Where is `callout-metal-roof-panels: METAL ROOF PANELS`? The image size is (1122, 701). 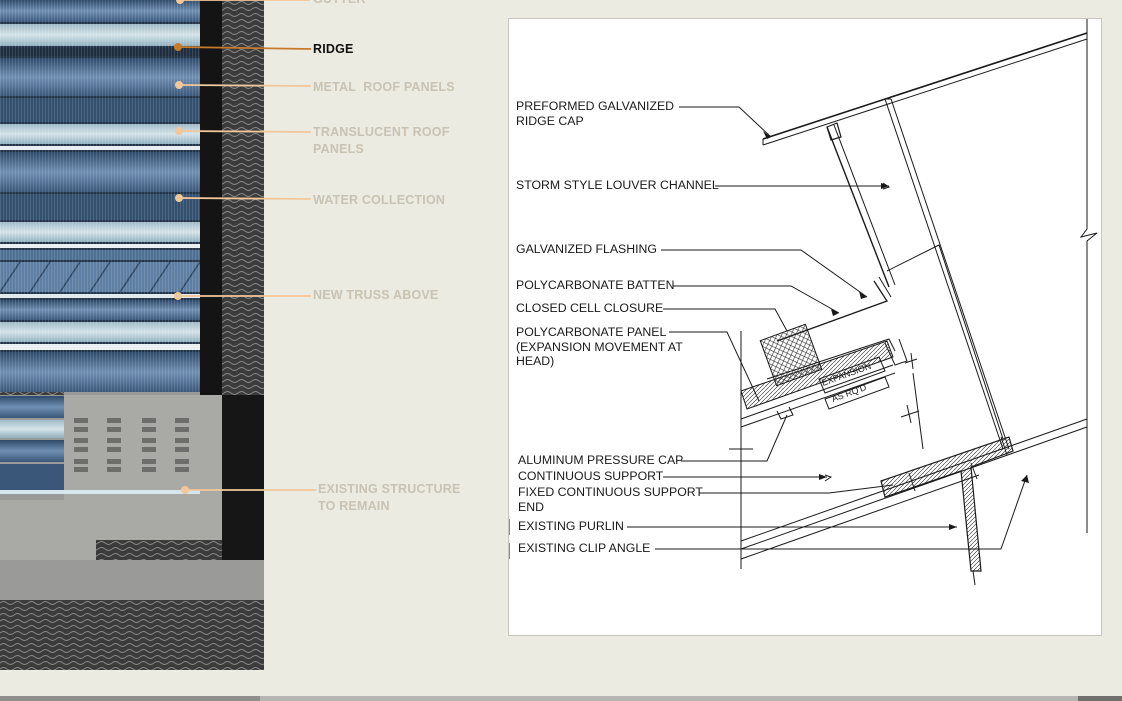
callout-metal-roof-panels: METAL ROOF PANELS is located at coordinates (384, 87).